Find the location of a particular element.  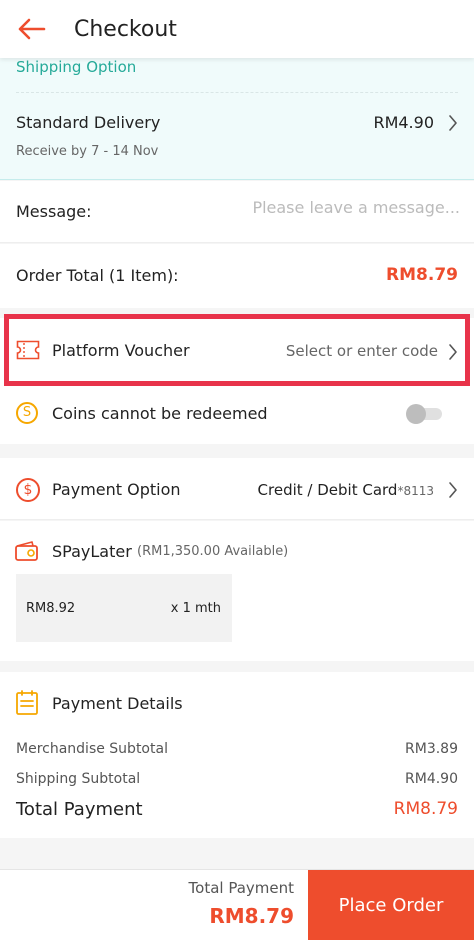

spaylater-wallet-icon is located at coordinates (27, 553).